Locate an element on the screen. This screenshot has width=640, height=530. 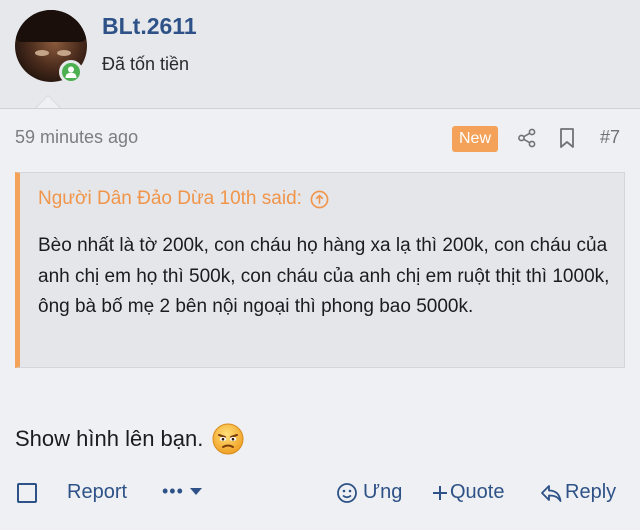
message-body: Show hình lên bạn. is located at coordinates (130, 439).